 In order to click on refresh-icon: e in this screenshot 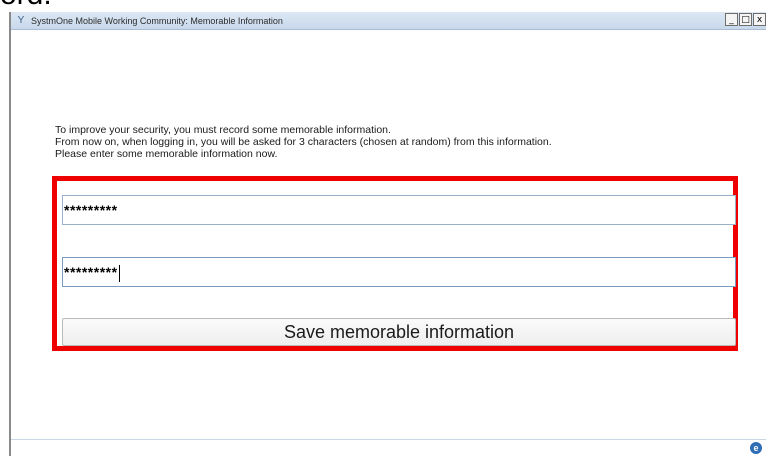, I will do `click(756, 448)`.